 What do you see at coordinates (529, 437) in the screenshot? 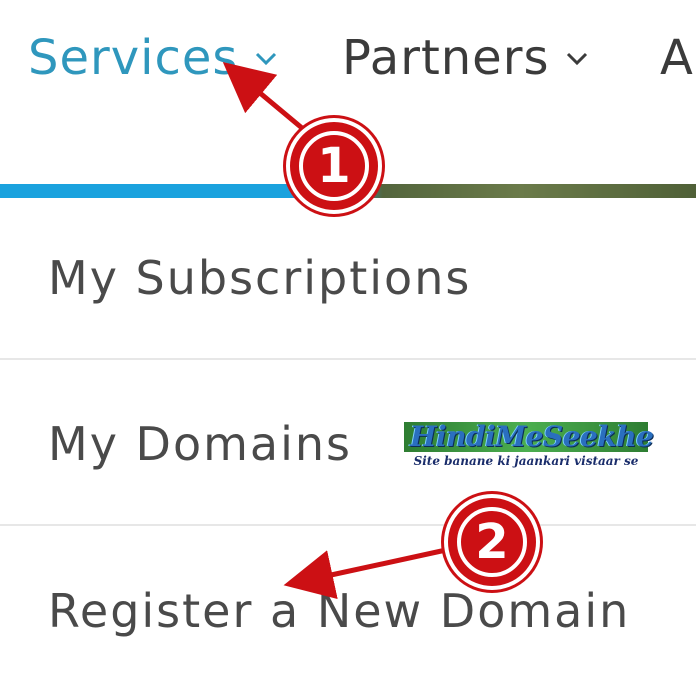
I see `watermark-title: HindiMeSeekhe` at bounding box center [529, 437].